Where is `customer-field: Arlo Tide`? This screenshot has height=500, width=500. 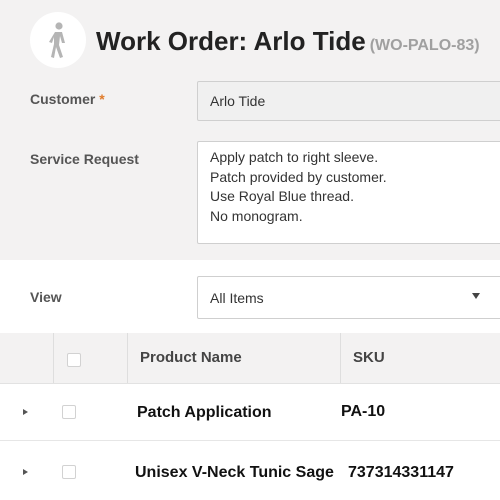 customer-field: Arlo Tide is located at coordinates (348, 101).